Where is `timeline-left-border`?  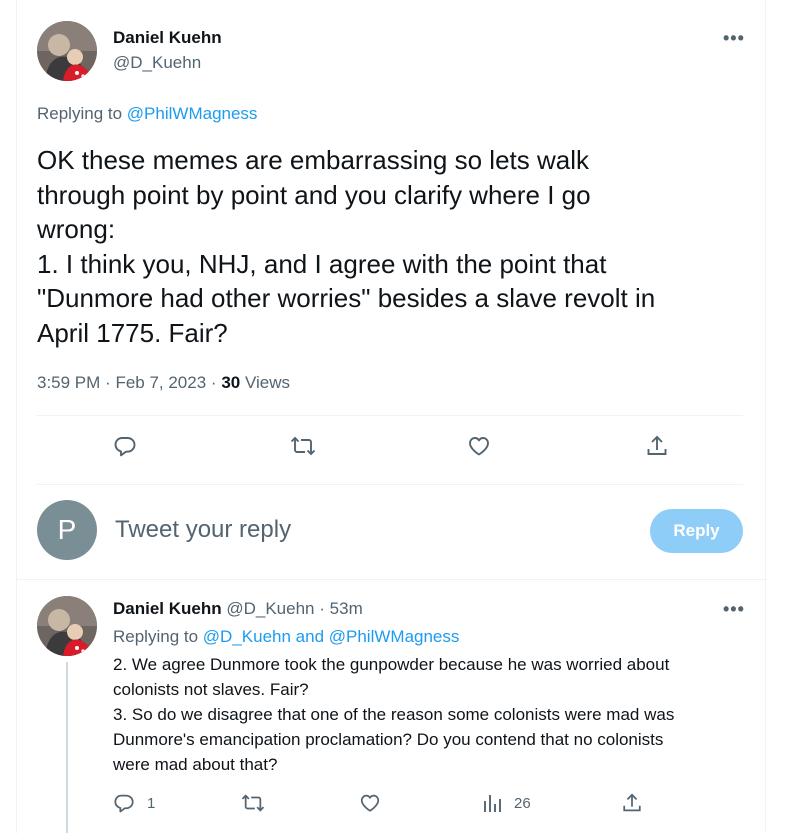 timeline-left-border is located at coordinates (16, 416).